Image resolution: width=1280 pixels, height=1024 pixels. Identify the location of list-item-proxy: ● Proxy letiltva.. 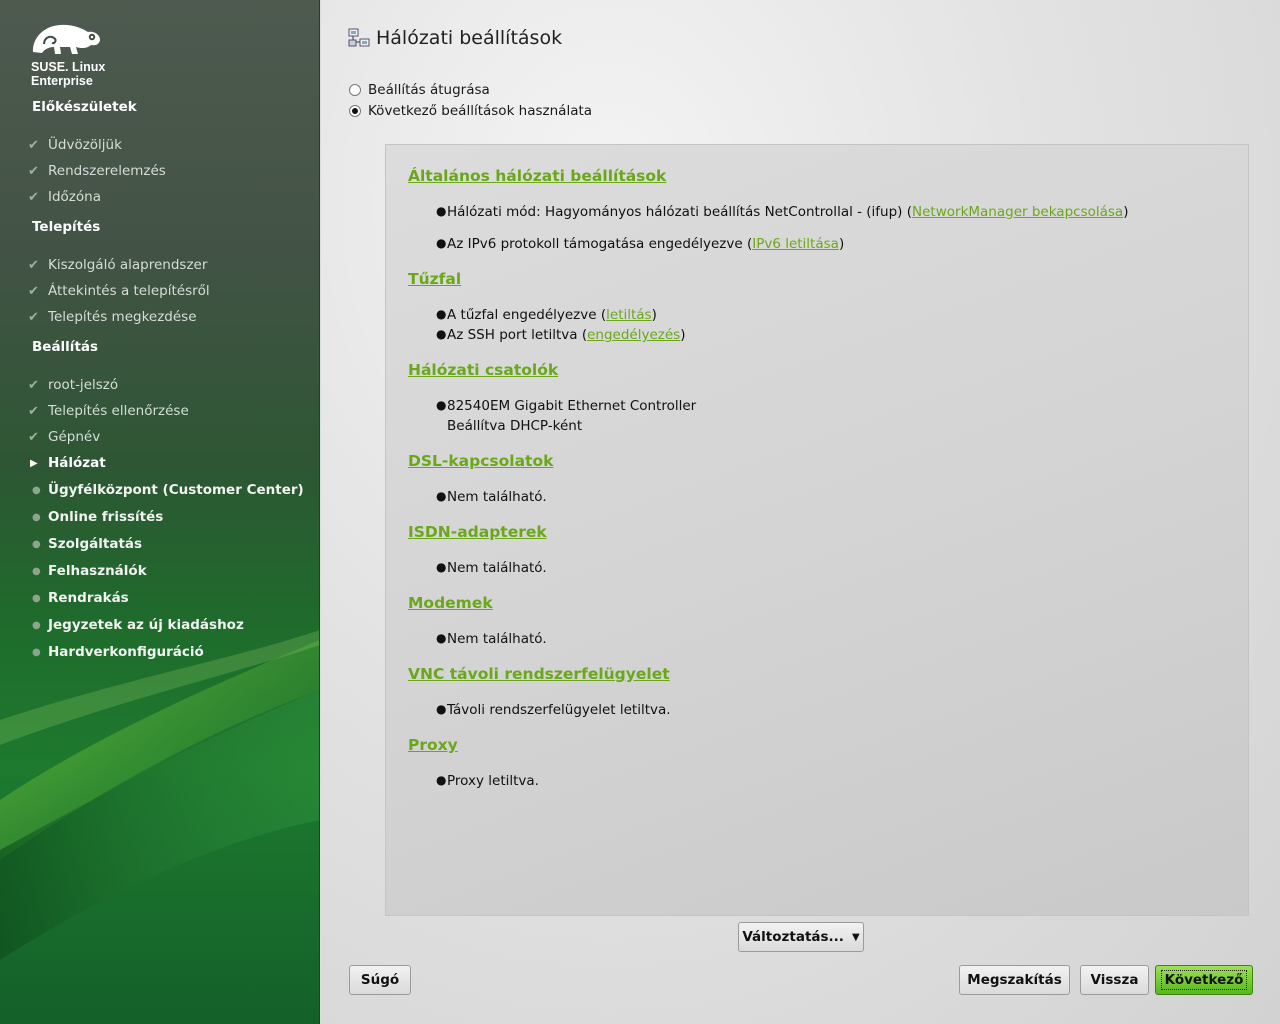
(487, 781).